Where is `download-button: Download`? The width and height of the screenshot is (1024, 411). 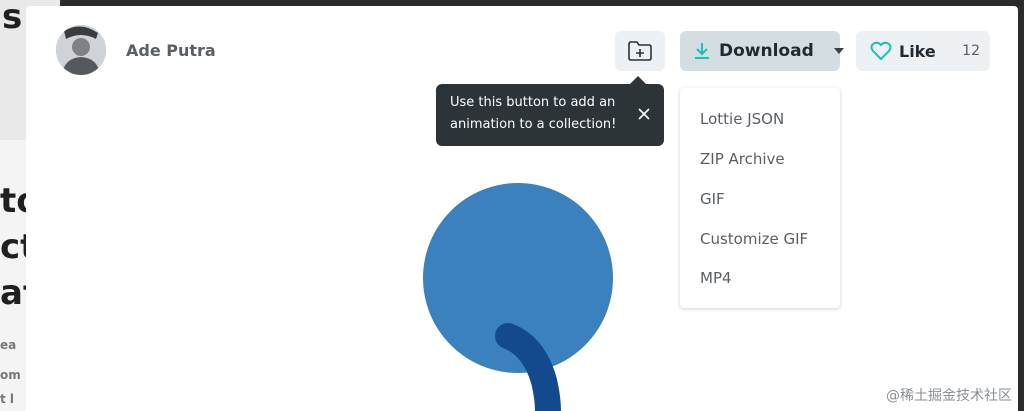
download-button: Download is located at coordinates (762, 51).